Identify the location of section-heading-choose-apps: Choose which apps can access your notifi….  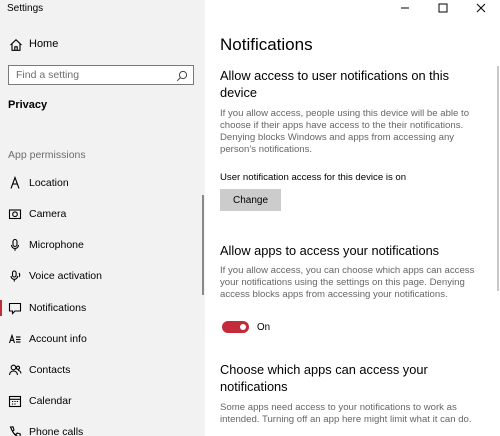
(324, 378).